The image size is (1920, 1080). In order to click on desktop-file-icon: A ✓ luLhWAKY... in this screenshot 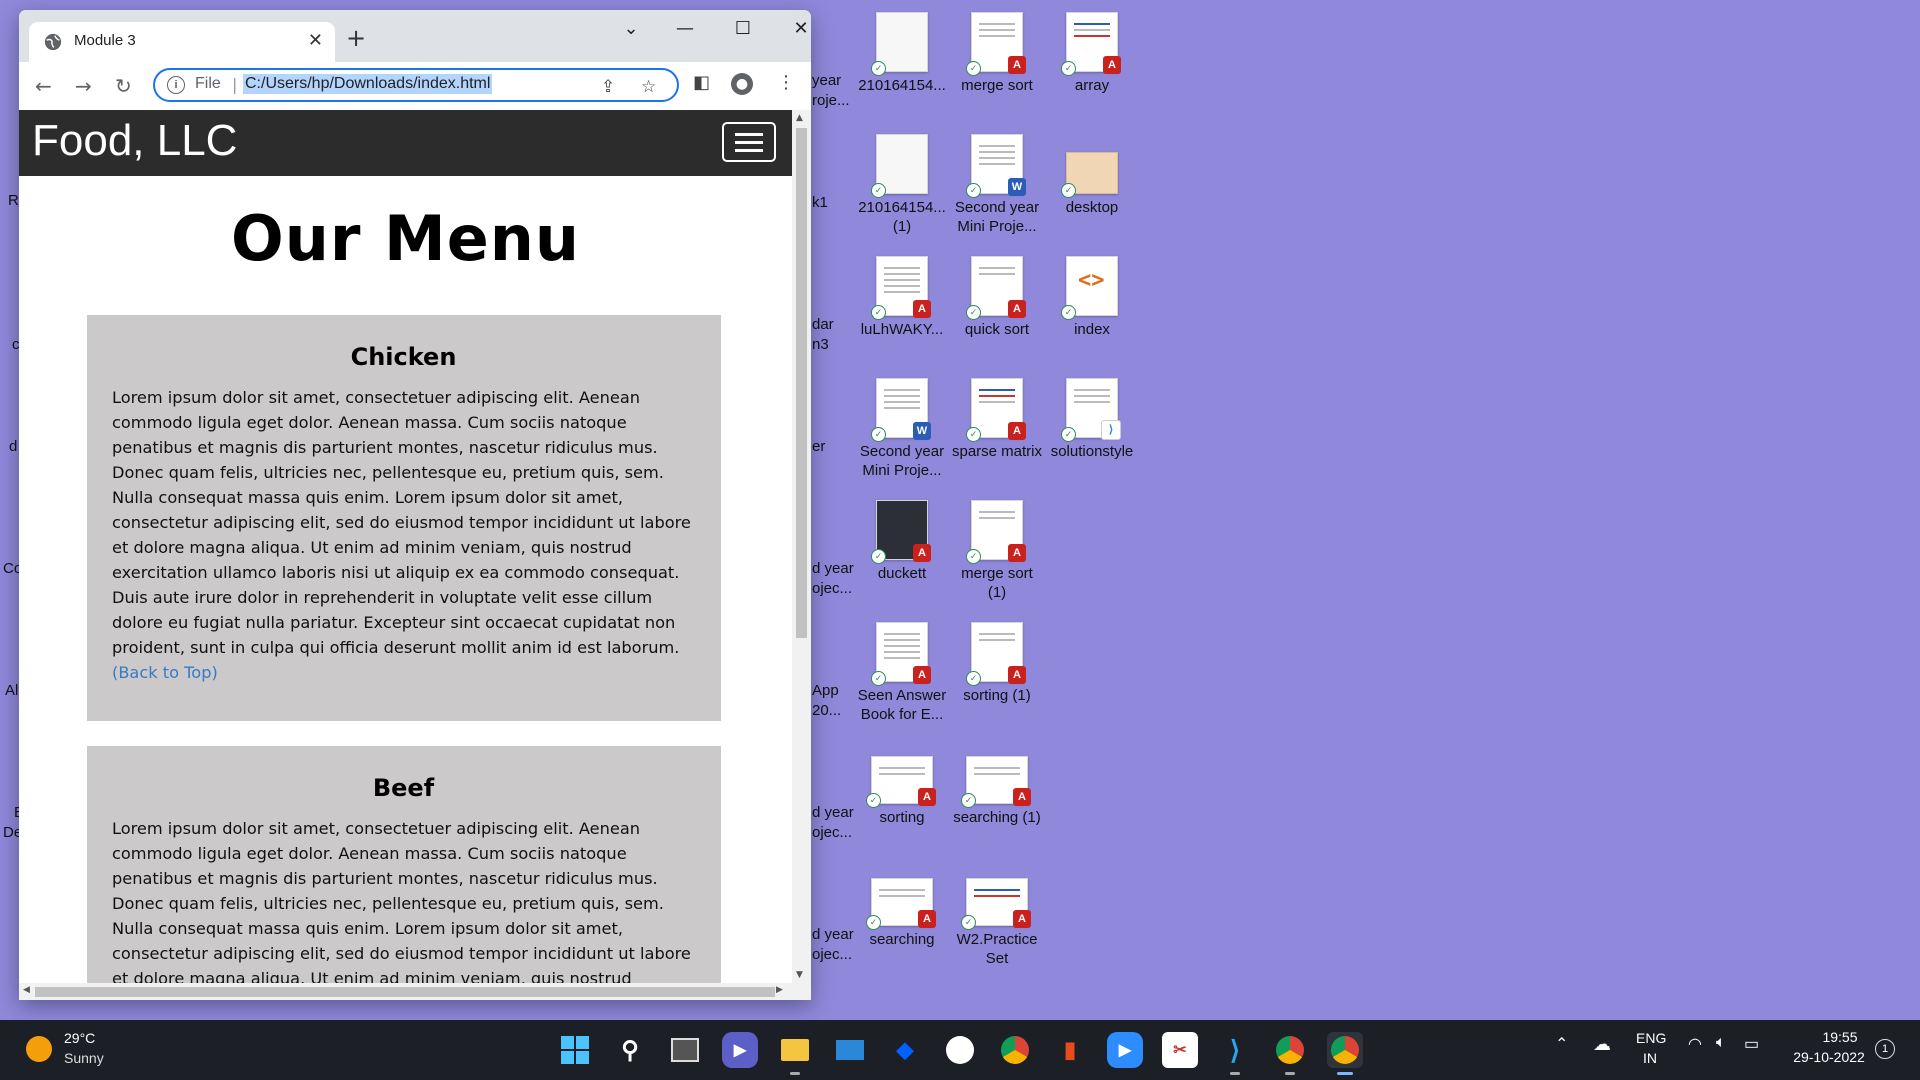, I will do `click(902, 297)`.